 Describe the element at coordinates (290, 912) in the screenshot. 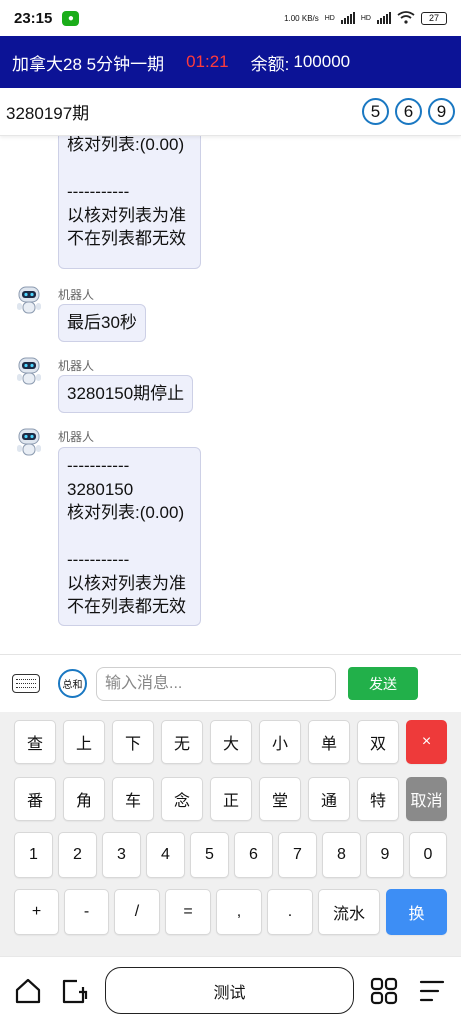

I see `key-period: .` at that location.